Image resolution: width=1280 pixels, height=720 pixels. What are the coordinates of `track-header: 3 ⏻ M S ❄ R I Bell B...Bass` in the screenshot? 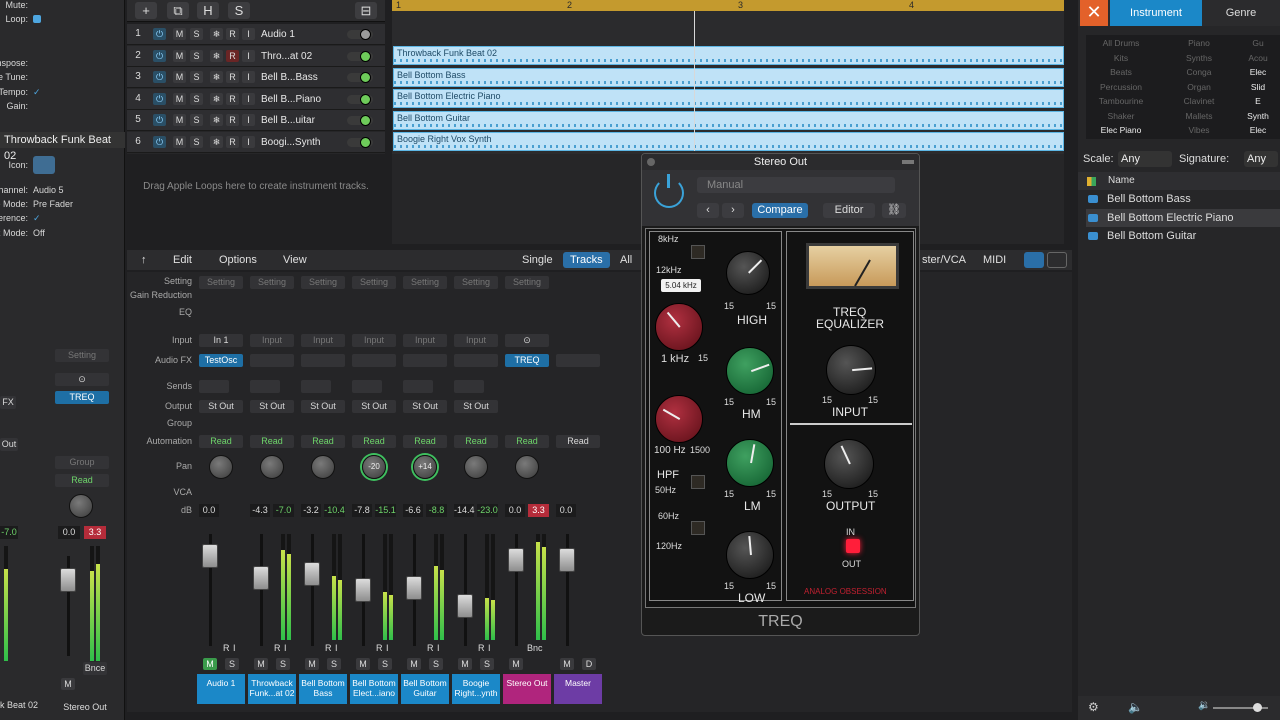 It's located at (256, 77).